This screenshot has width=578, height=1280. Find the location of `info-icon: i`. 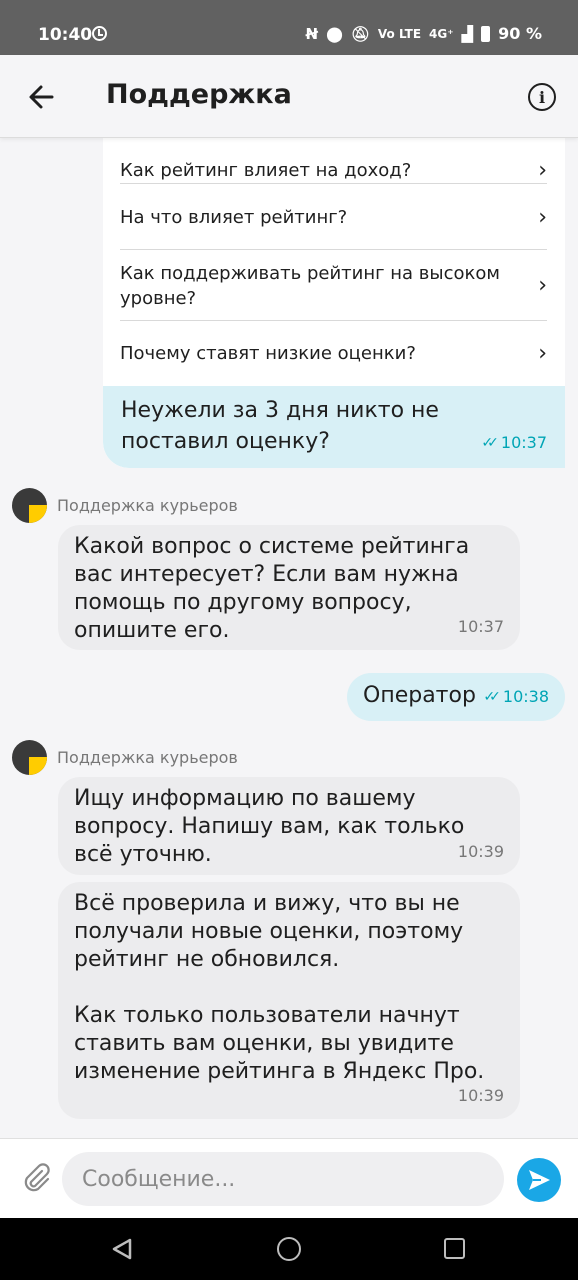

info-icon: i is located at coordinates (542, 97).